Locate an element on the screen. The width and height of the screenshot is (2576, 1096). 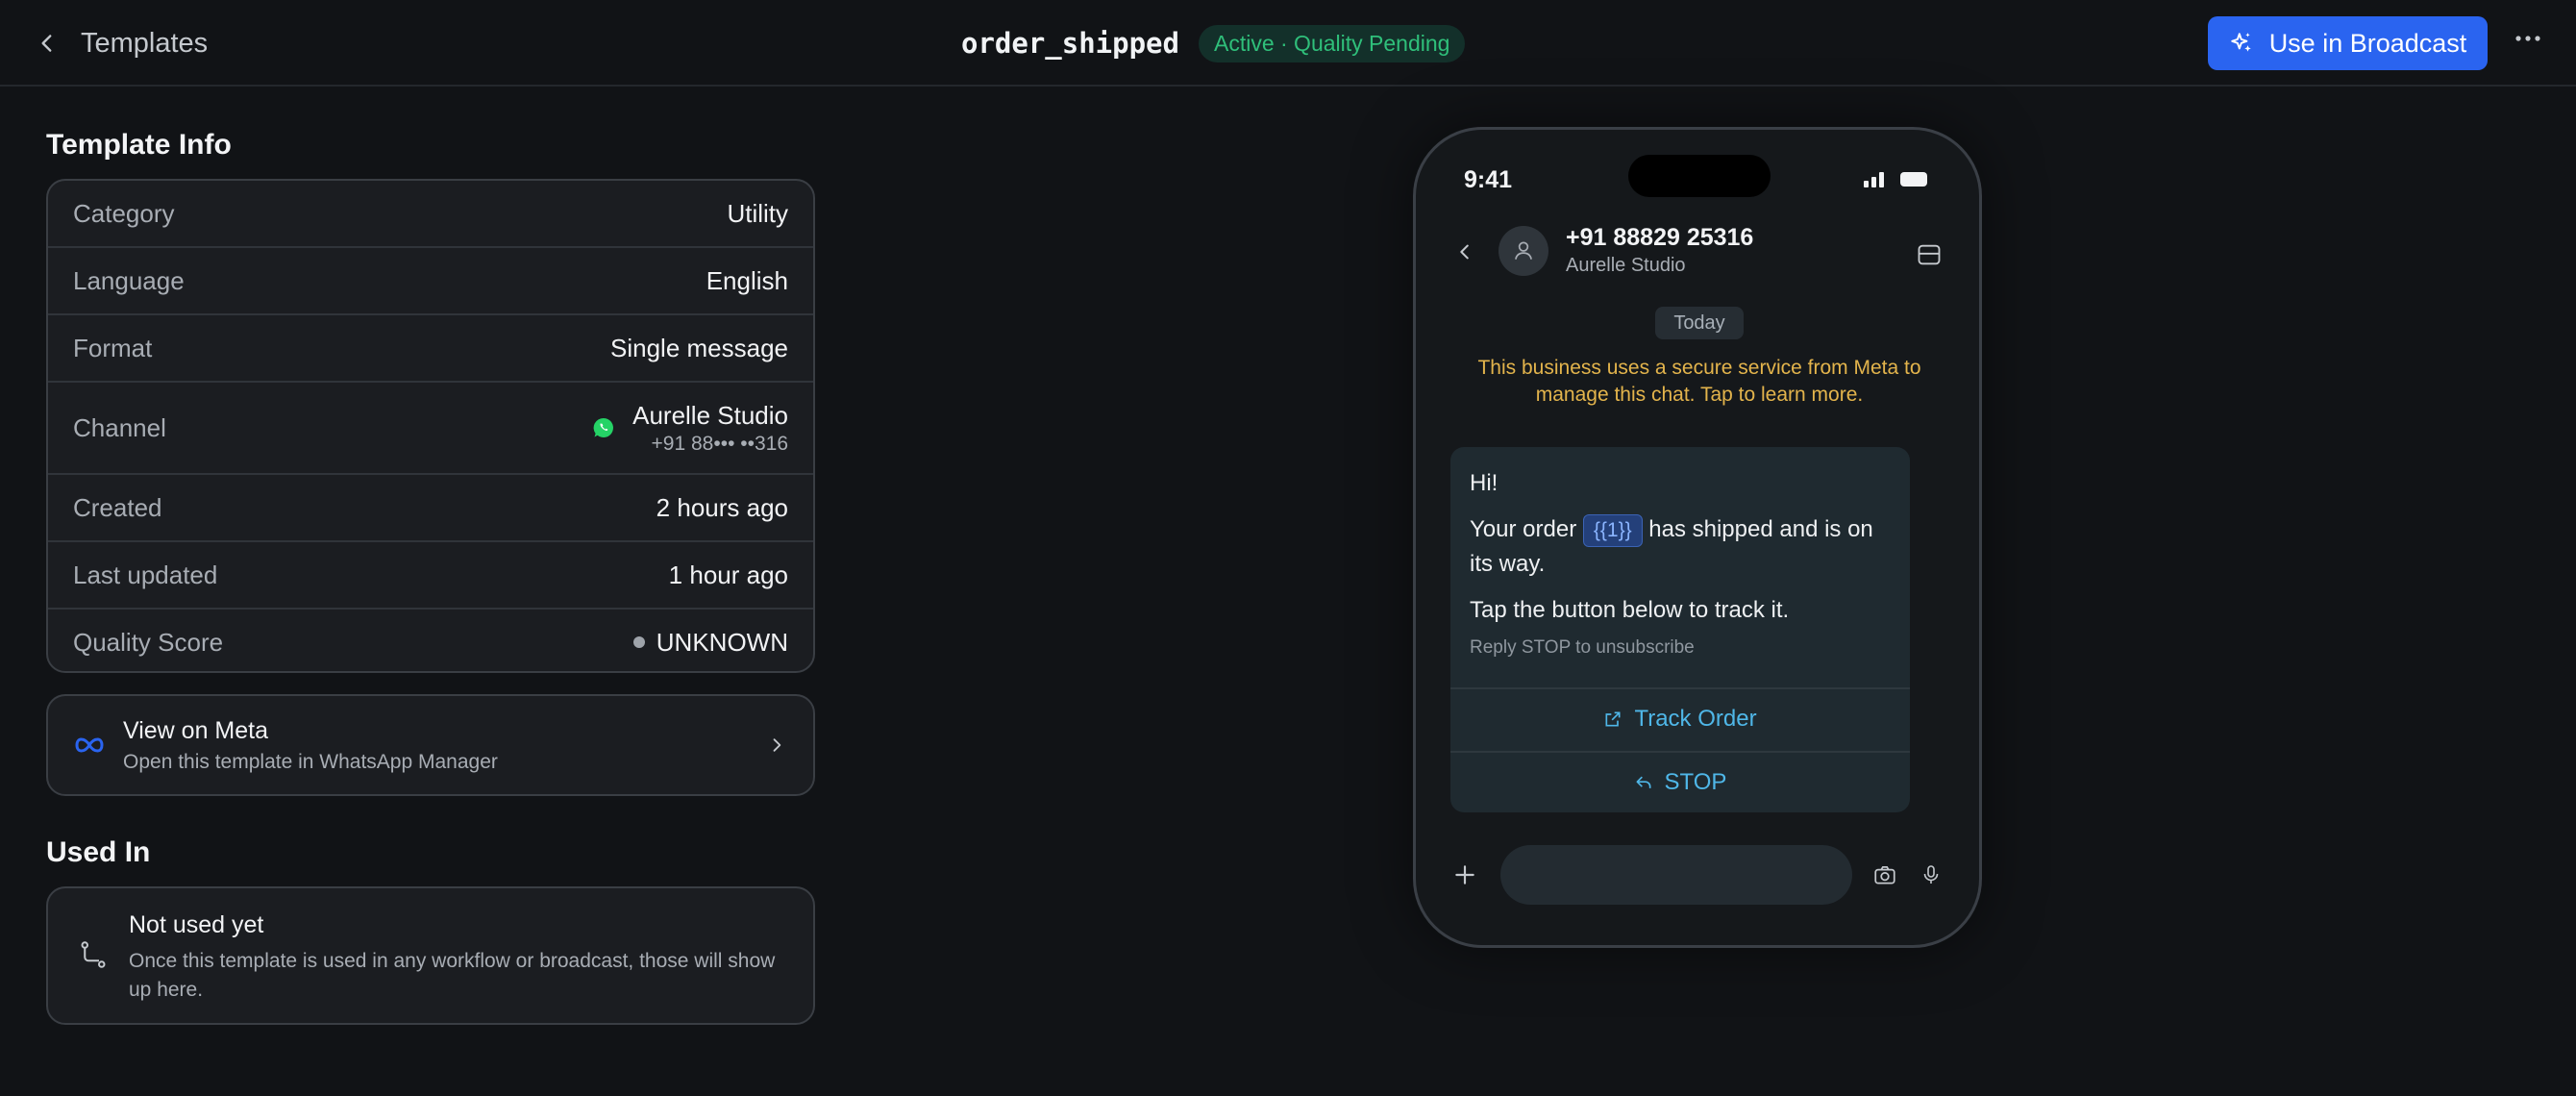
info-value: Single message is located at coordinates (699, 347).